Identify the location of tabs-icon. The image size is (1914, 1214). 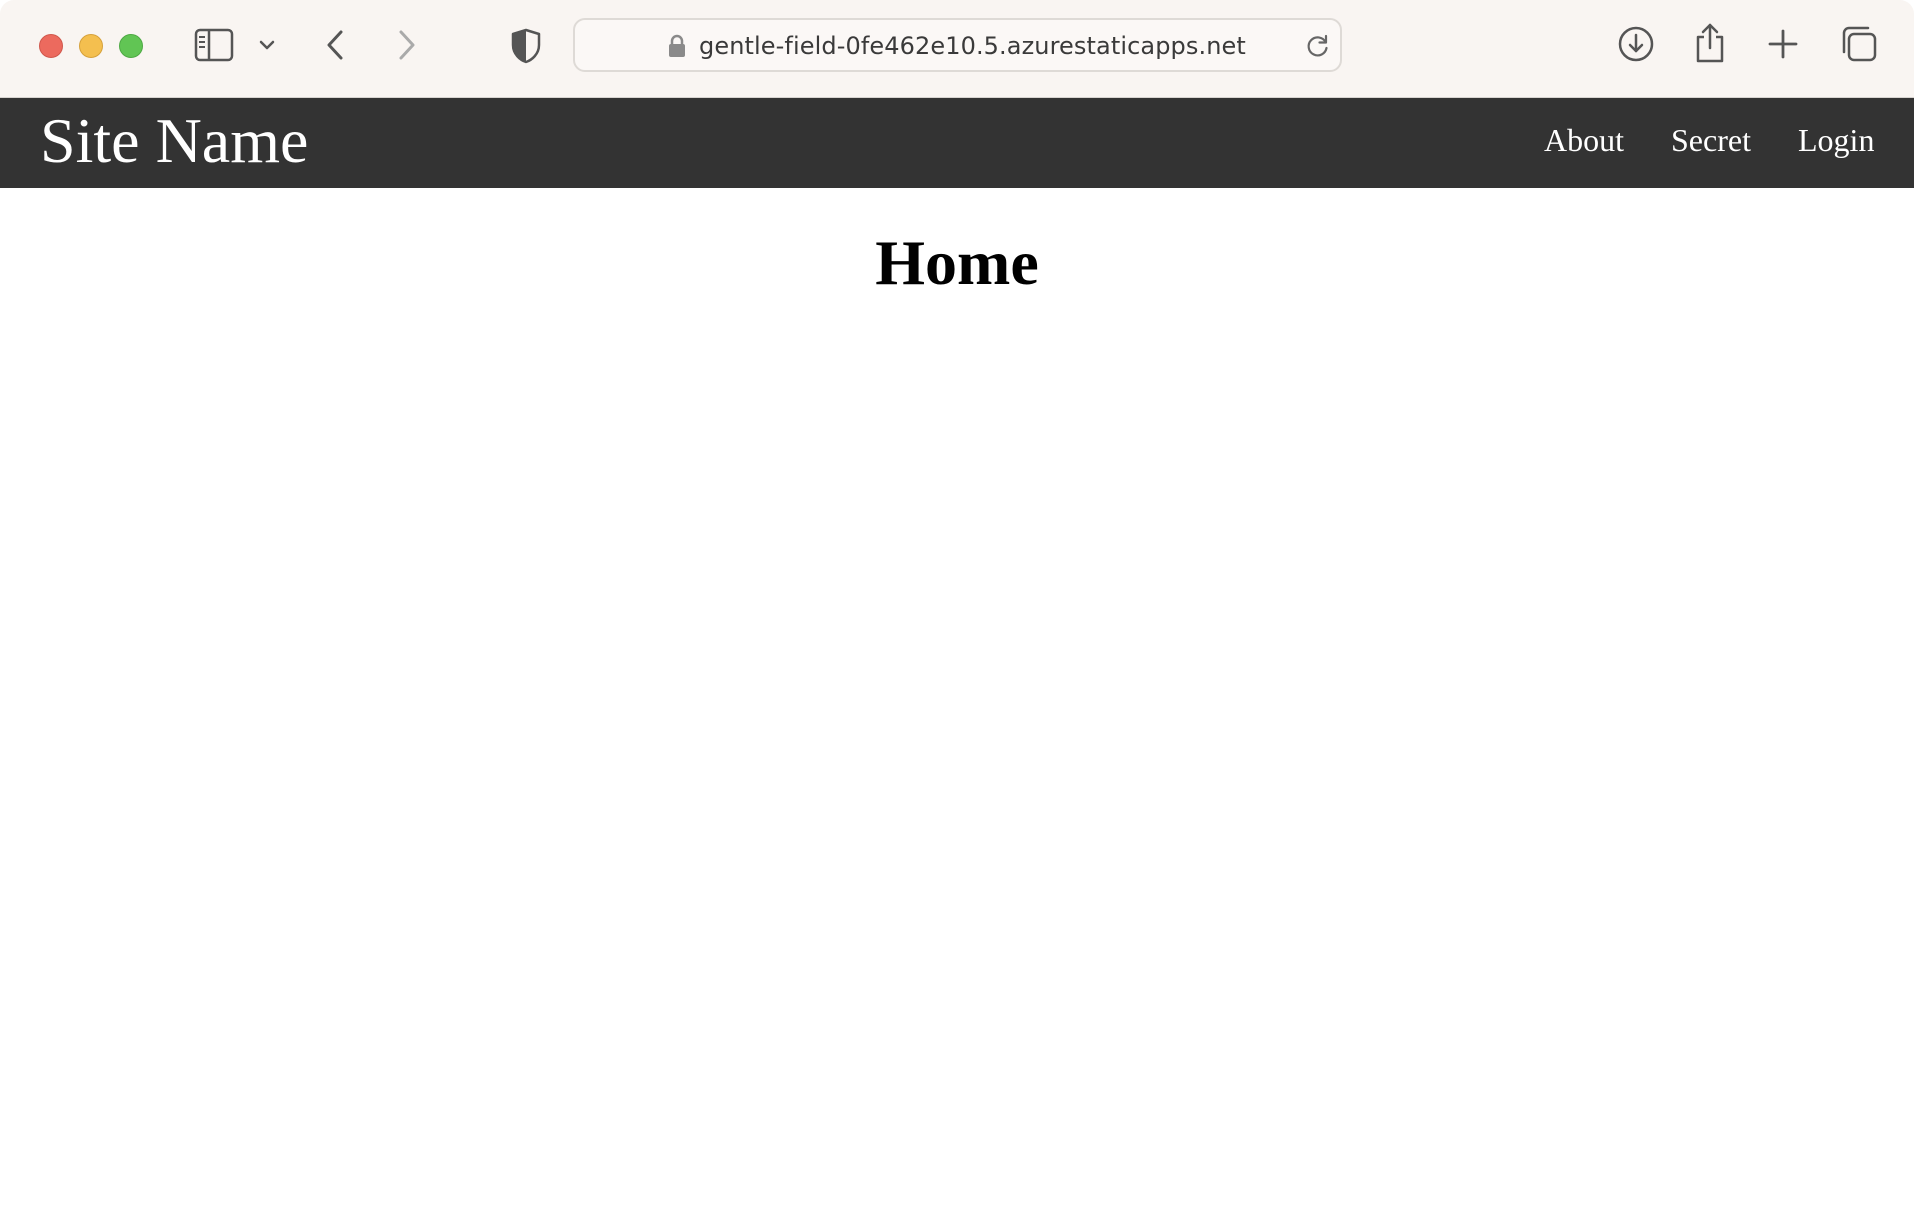
(1859, 44).